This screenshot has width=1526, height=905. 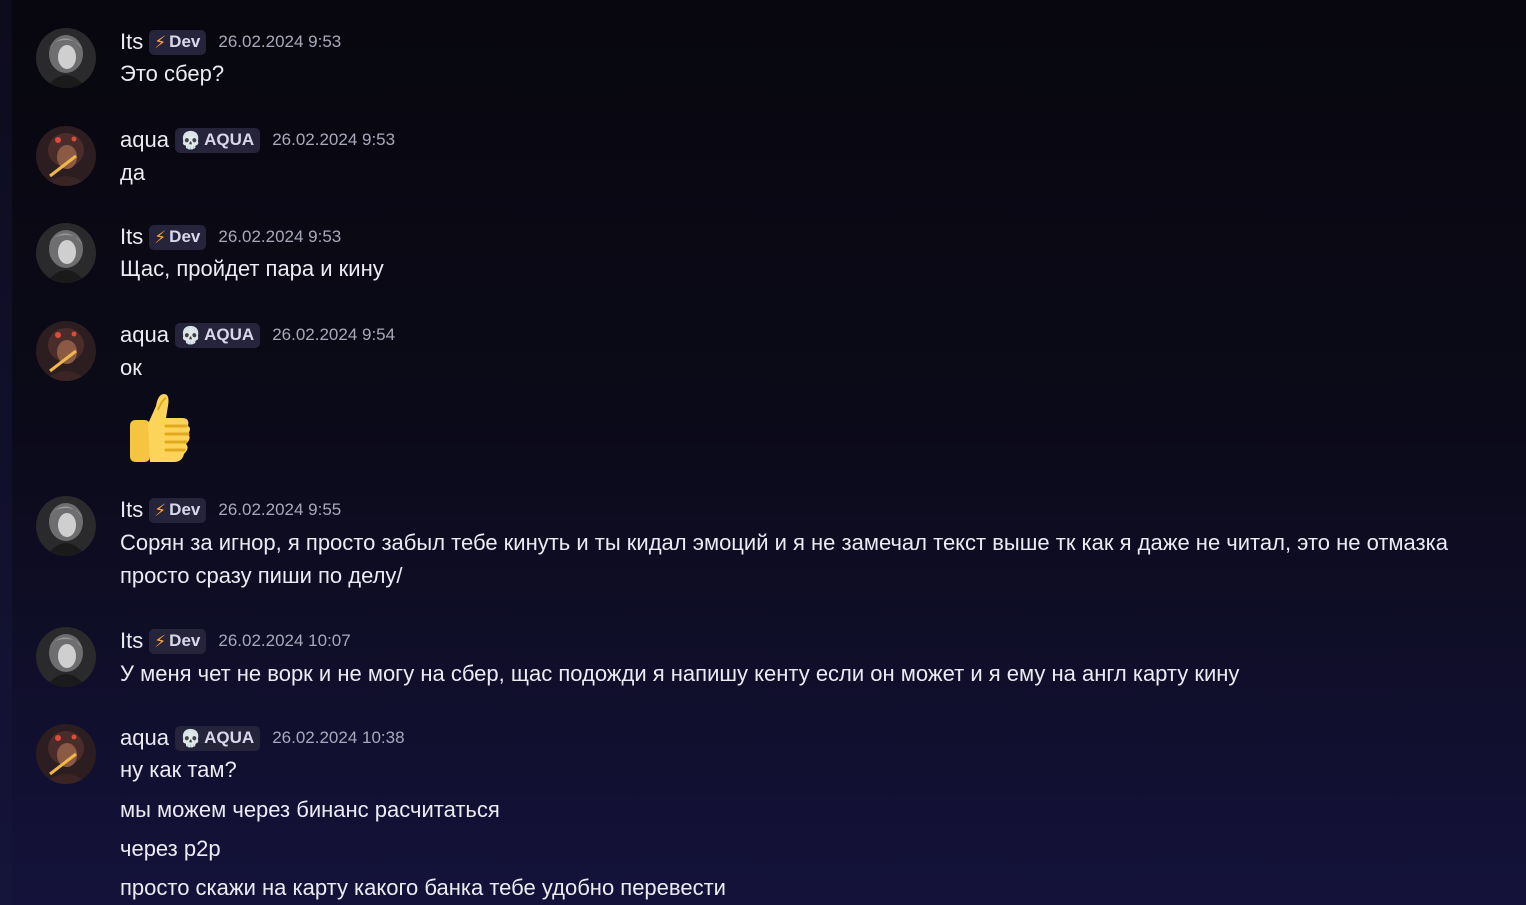 I want to click on message-text: просто сразу пиши по делу/, so click(x=261, y=575).